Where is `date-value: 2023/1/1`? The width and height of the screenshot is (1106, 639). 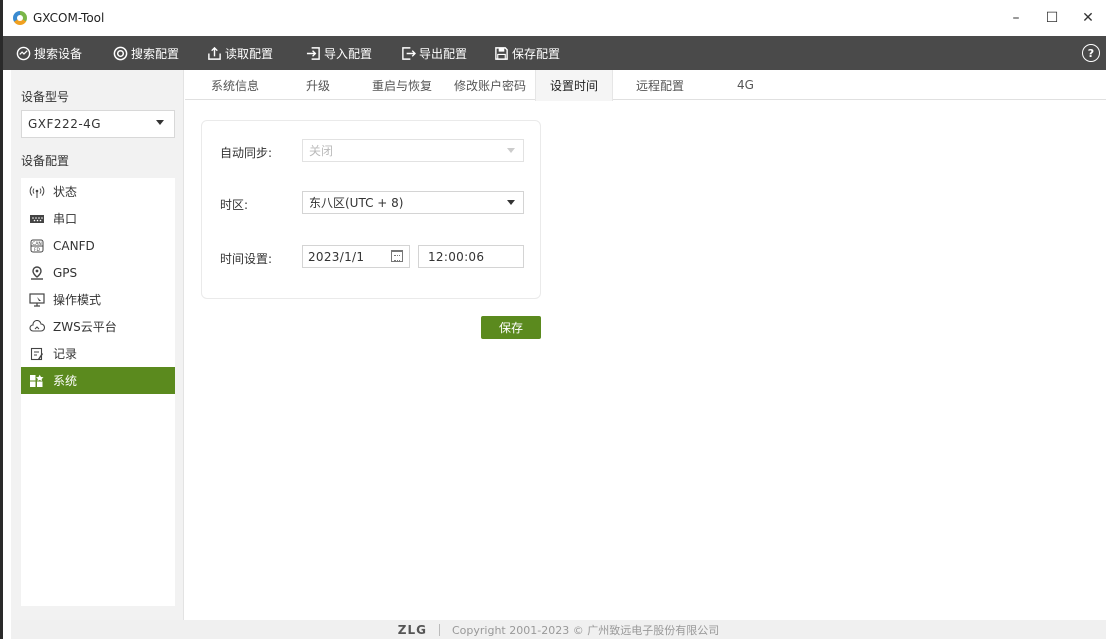 date-value: 2023/1/1 is located at coordinates (336, 256).